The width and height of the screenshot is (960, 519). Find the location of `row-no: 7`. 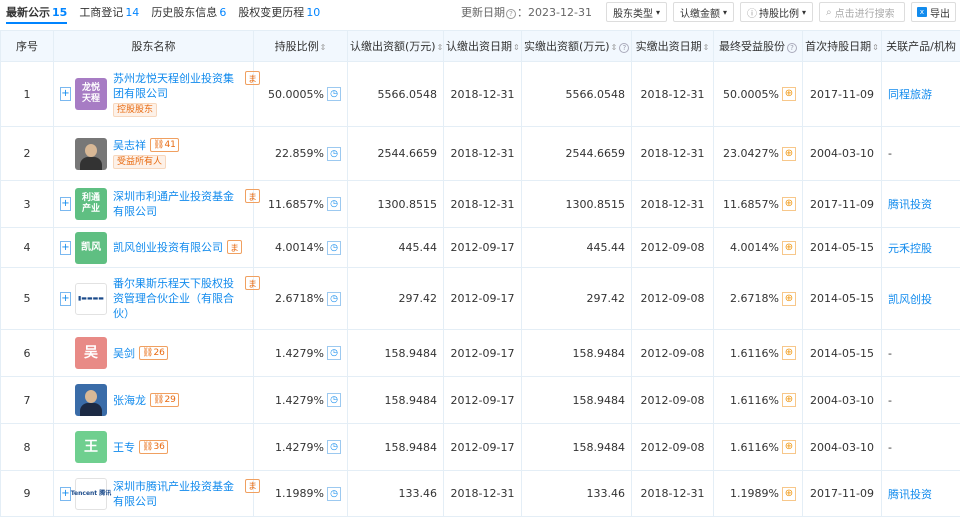

row-no: 7 is located at coordinates (27, 400).